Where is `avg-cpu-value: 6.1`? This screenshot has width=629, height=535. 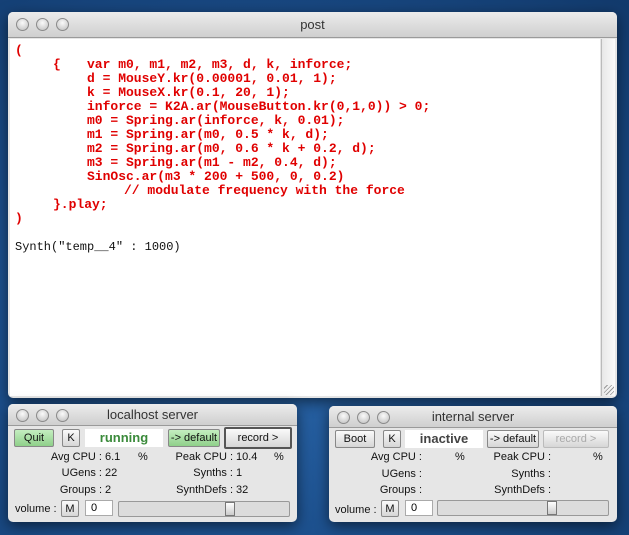
avg-cpu-value: 6.1 is located at coordinates (113, 457).